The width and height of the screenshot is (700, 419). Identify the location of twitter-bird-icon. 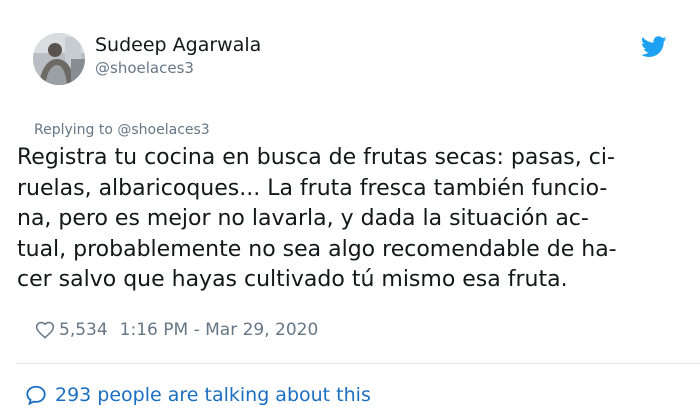
(654, 47).